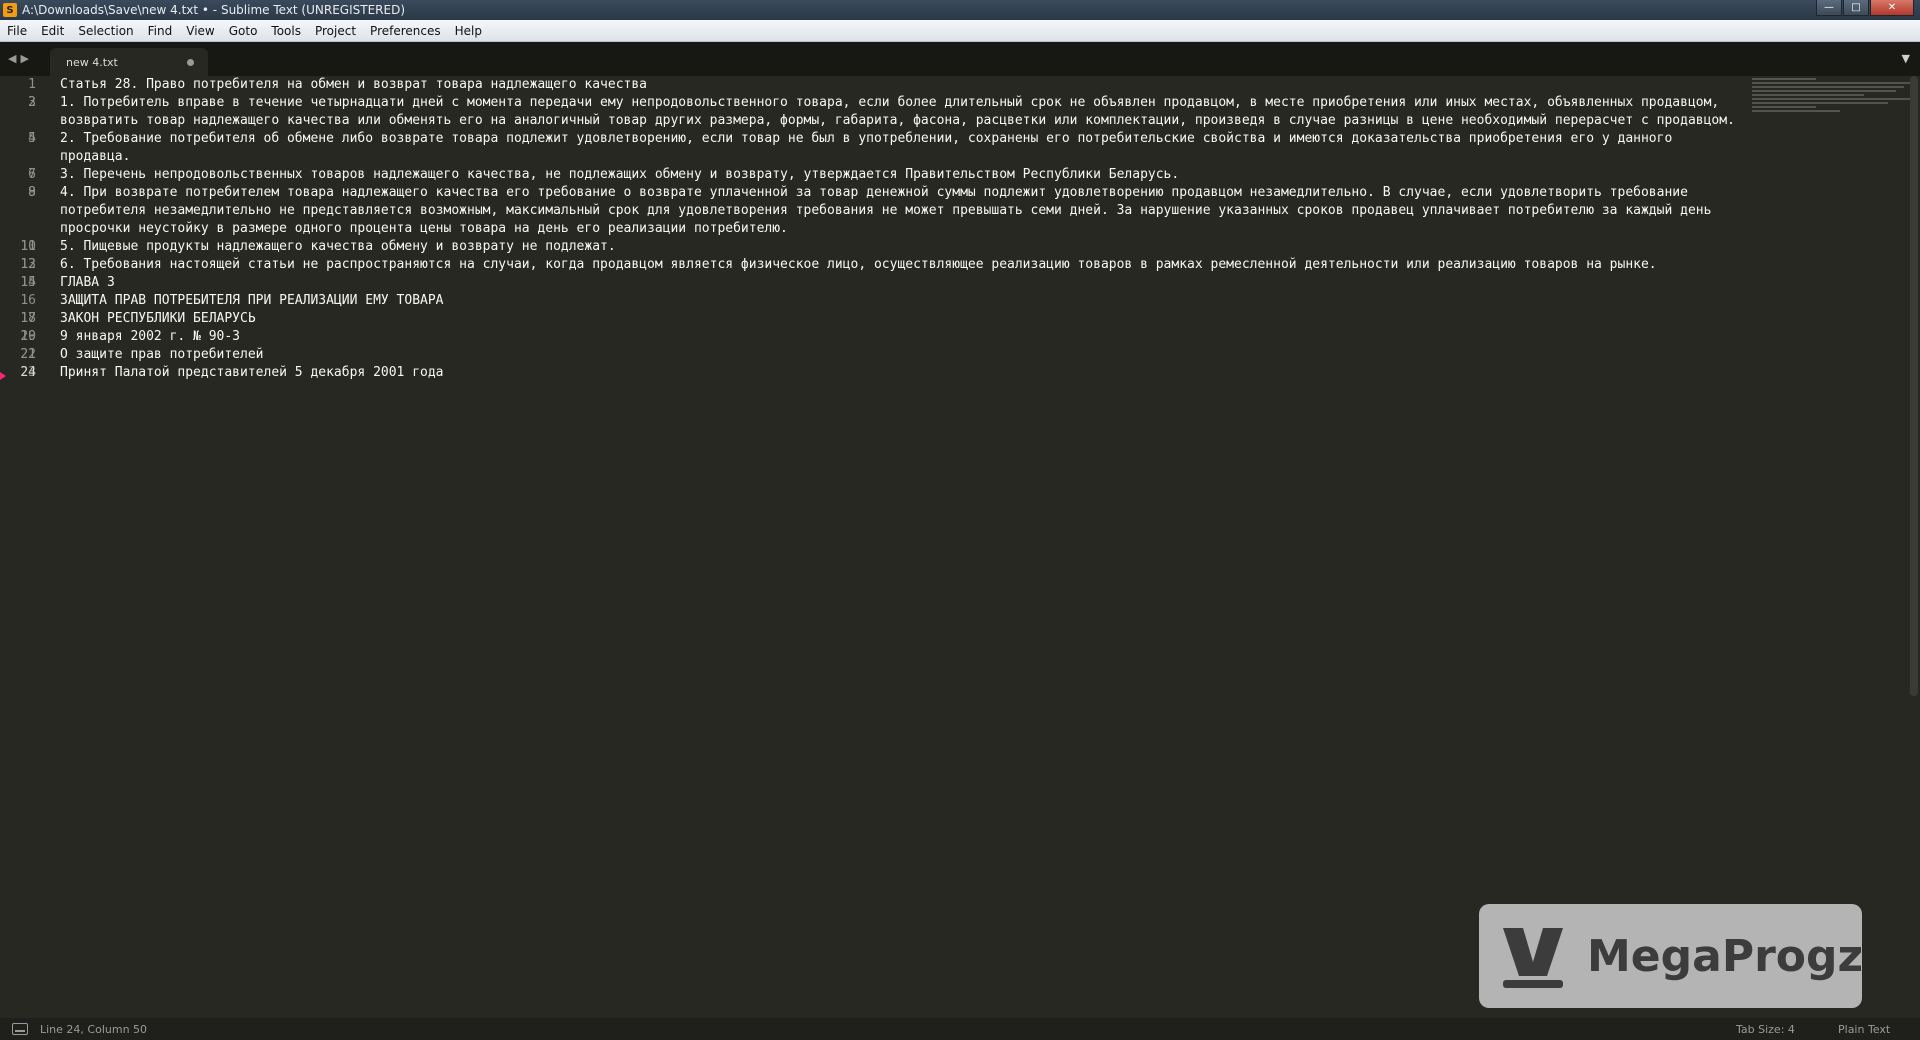  I want to click on line-number: 20, so click(28, 336).